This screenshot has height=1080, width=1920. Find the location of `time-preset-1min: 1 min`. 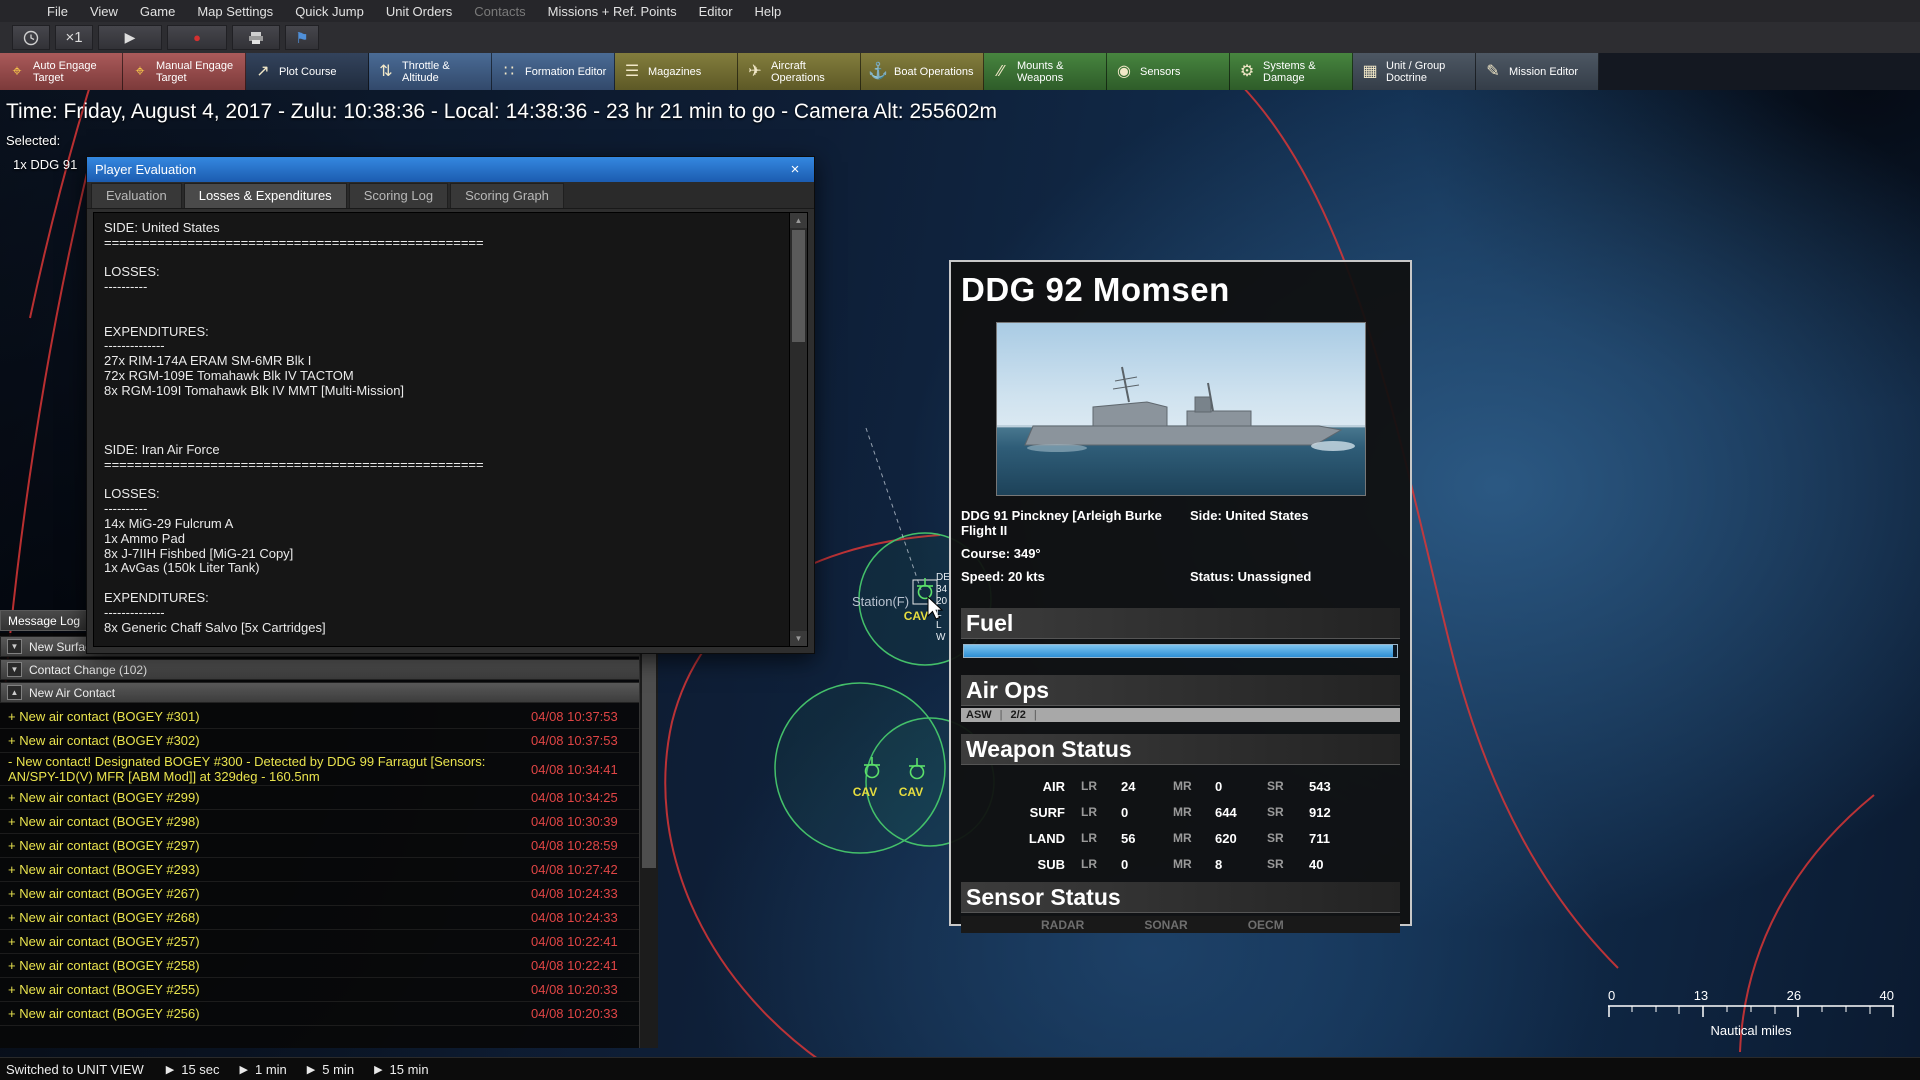

time-preset-1min: 1 min is located at coordinates (271, 1069).